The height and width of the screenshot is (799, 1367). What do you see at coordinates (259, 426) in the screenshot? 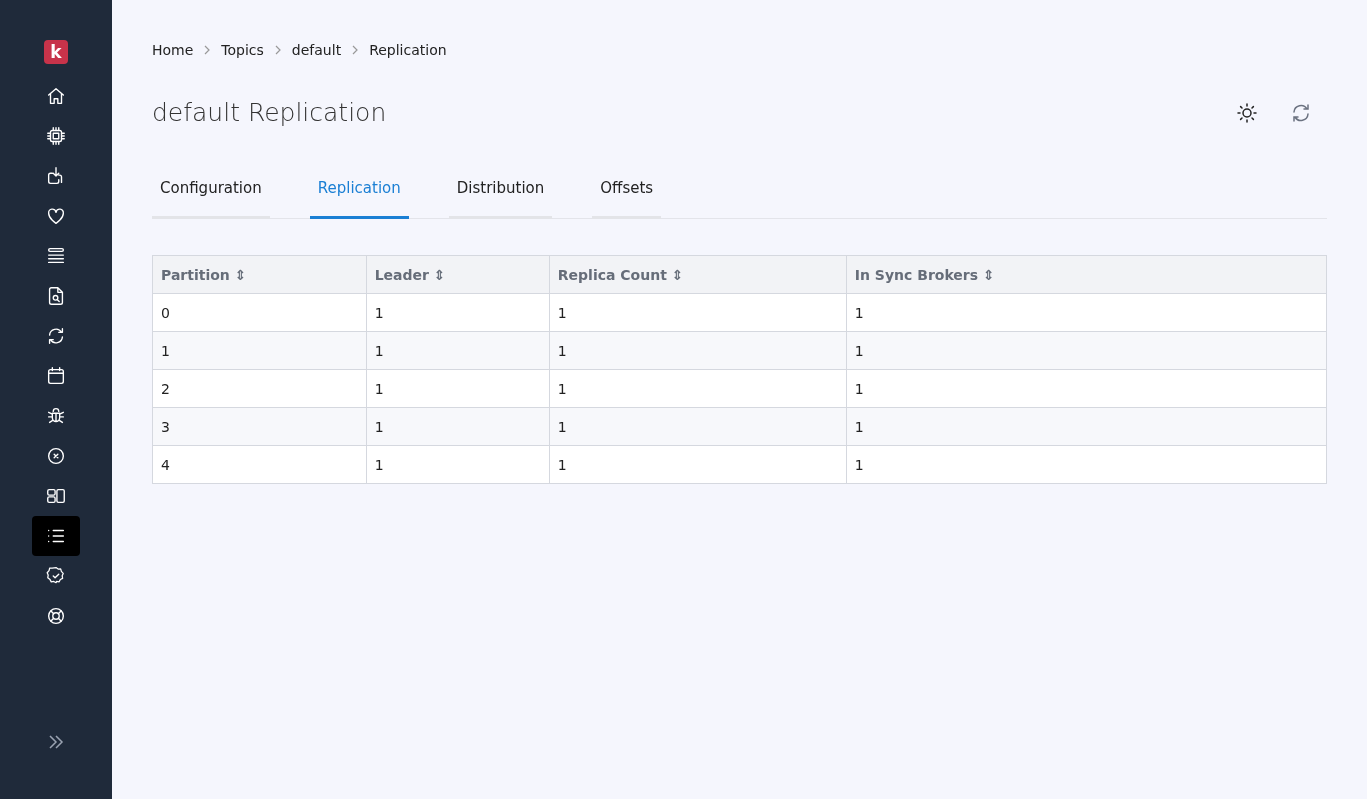
I see `table-cell: 3` at bounding box center [259, 426].